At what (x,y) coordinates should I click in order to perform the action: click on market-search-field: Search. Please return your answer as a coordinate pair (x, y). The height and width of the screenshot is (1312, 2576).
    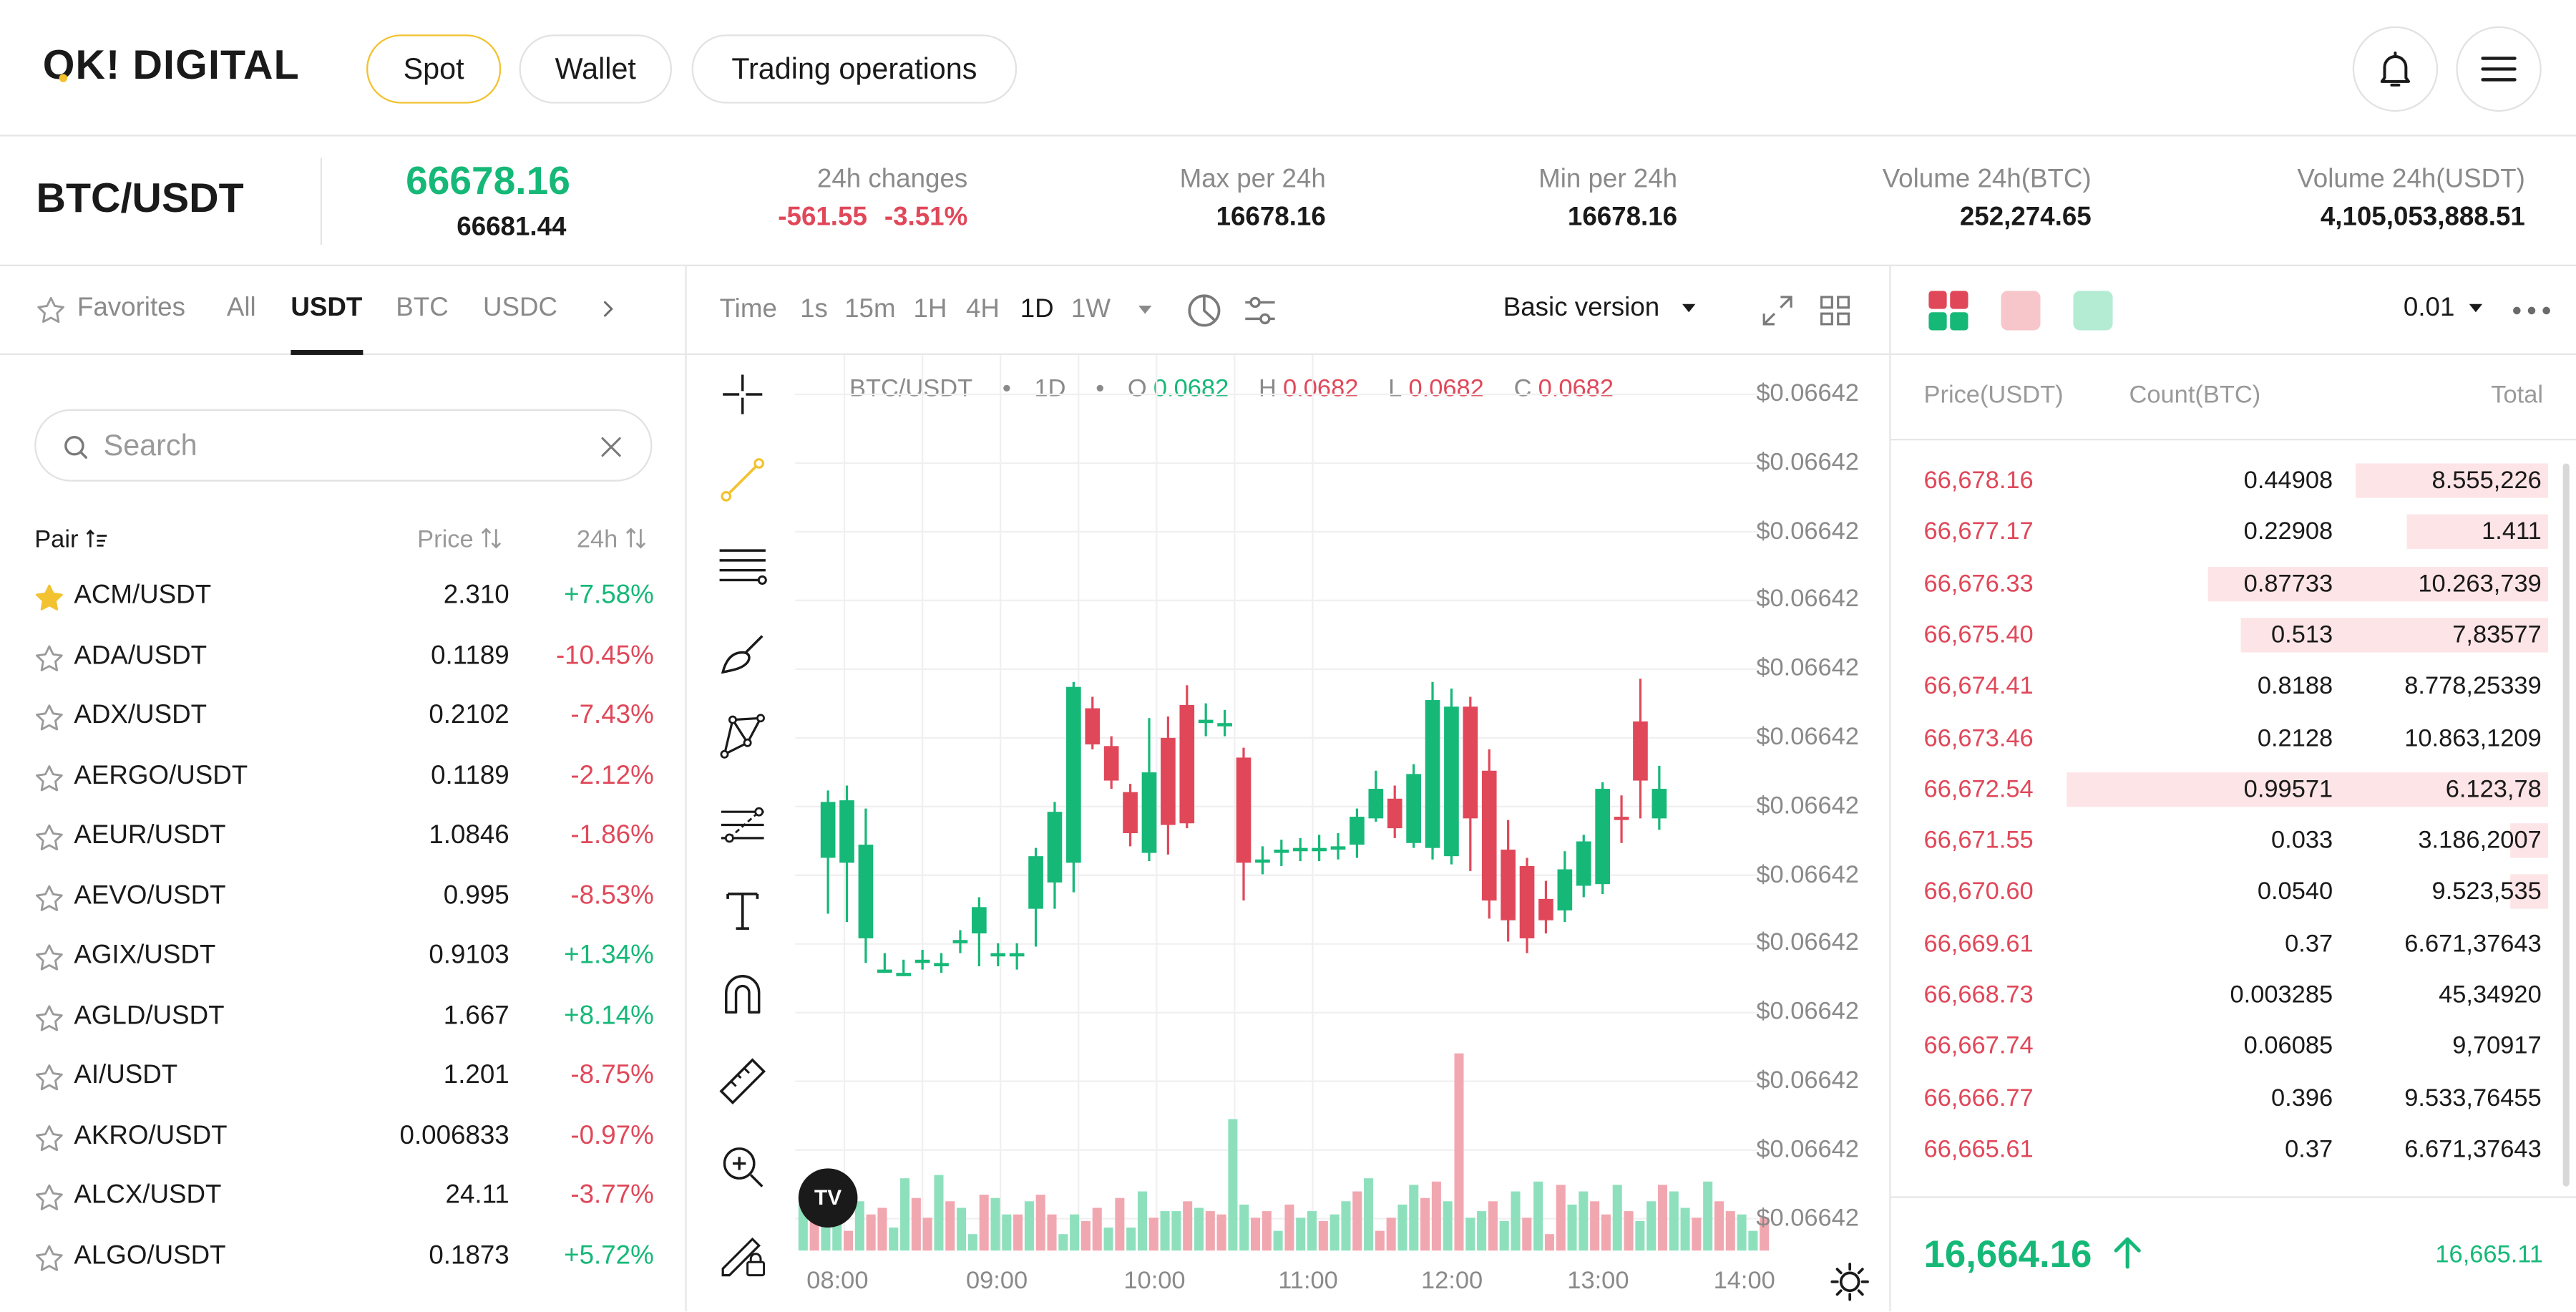
    Looking at the image, I should click on (343, 445).